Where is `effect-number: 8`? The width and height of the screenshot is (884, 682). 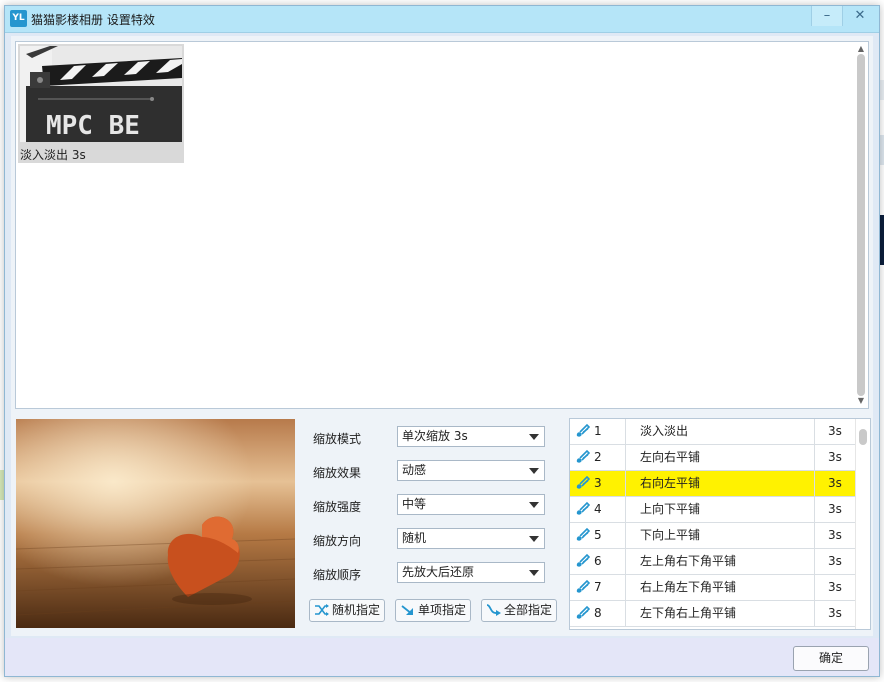 effect-number: 8 is located at coordinates (598, 613).